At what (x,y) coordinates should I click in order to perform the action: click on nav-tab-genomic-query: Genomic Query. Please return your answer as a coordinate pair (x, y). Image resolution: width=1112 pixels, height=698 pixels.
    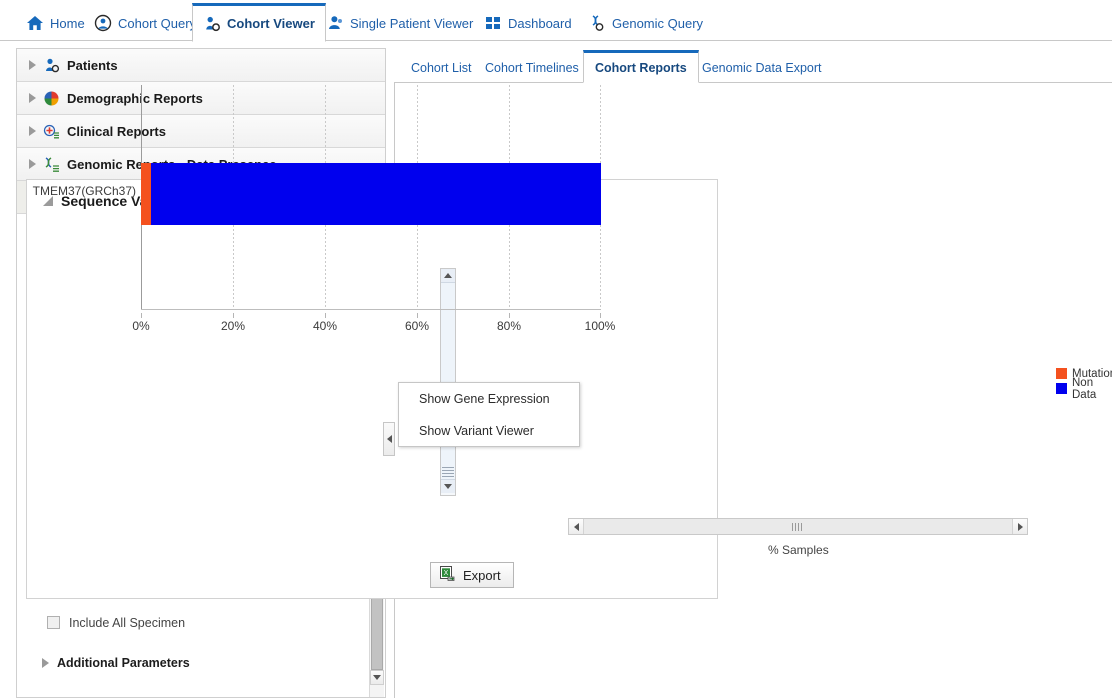
    Looking at the image, I should click on (645, 23).